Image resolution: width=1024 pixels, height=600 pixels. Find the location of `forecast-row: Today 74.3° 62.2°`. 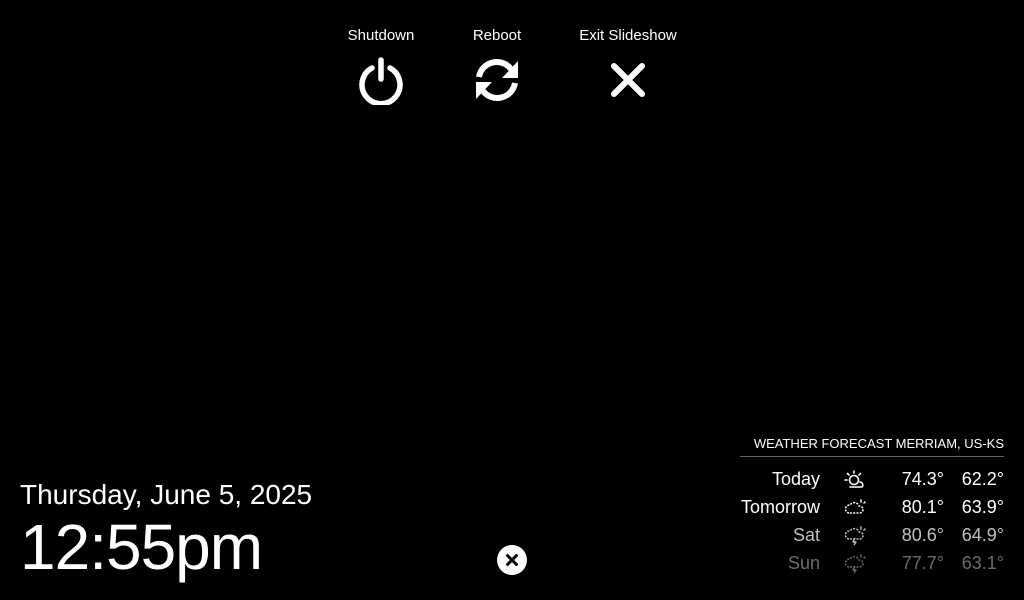

forecast-row: Today 74.3° 62.2° is located at coordinates (872, 479).